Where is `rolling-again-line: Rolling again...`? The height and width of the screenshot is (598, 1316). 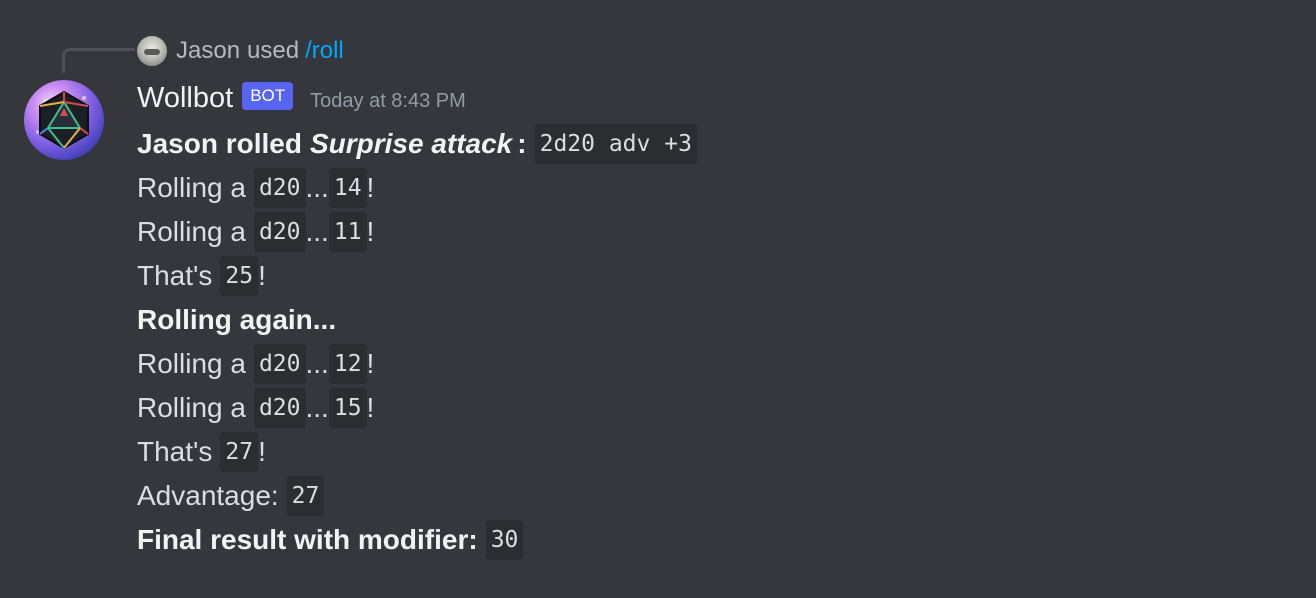
rolling-again-line: Rolling again... is located at coordinates (417, 320).